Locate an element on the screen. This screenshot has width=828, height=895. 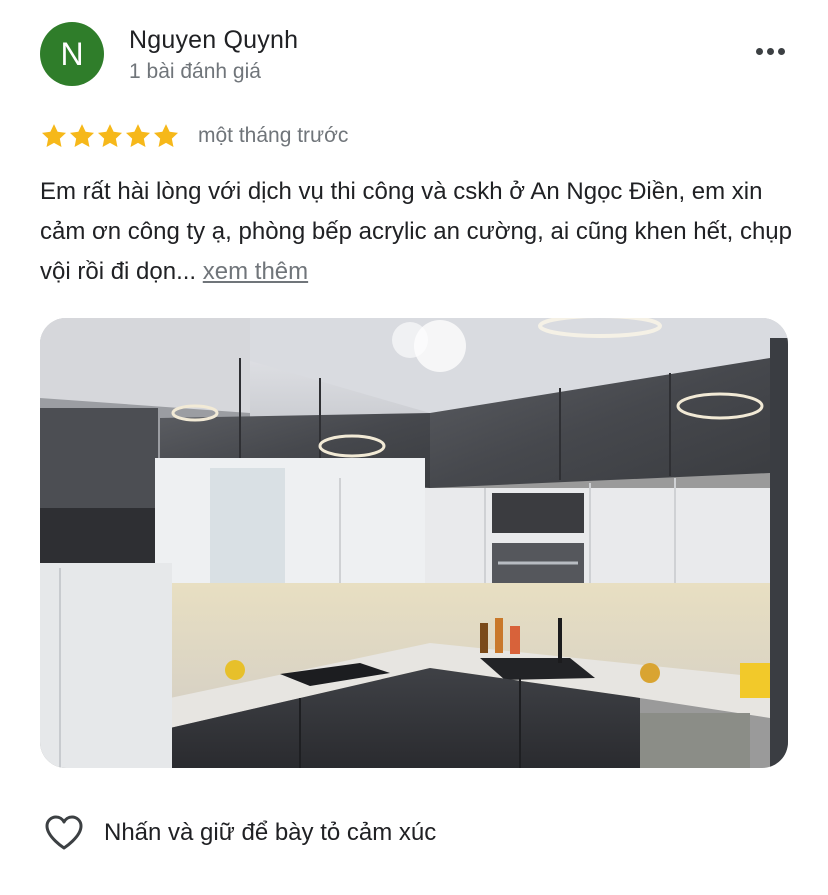
review-header: N Nguyen Quynh 1 bài đánh giá is located at coordinates (415, 55).